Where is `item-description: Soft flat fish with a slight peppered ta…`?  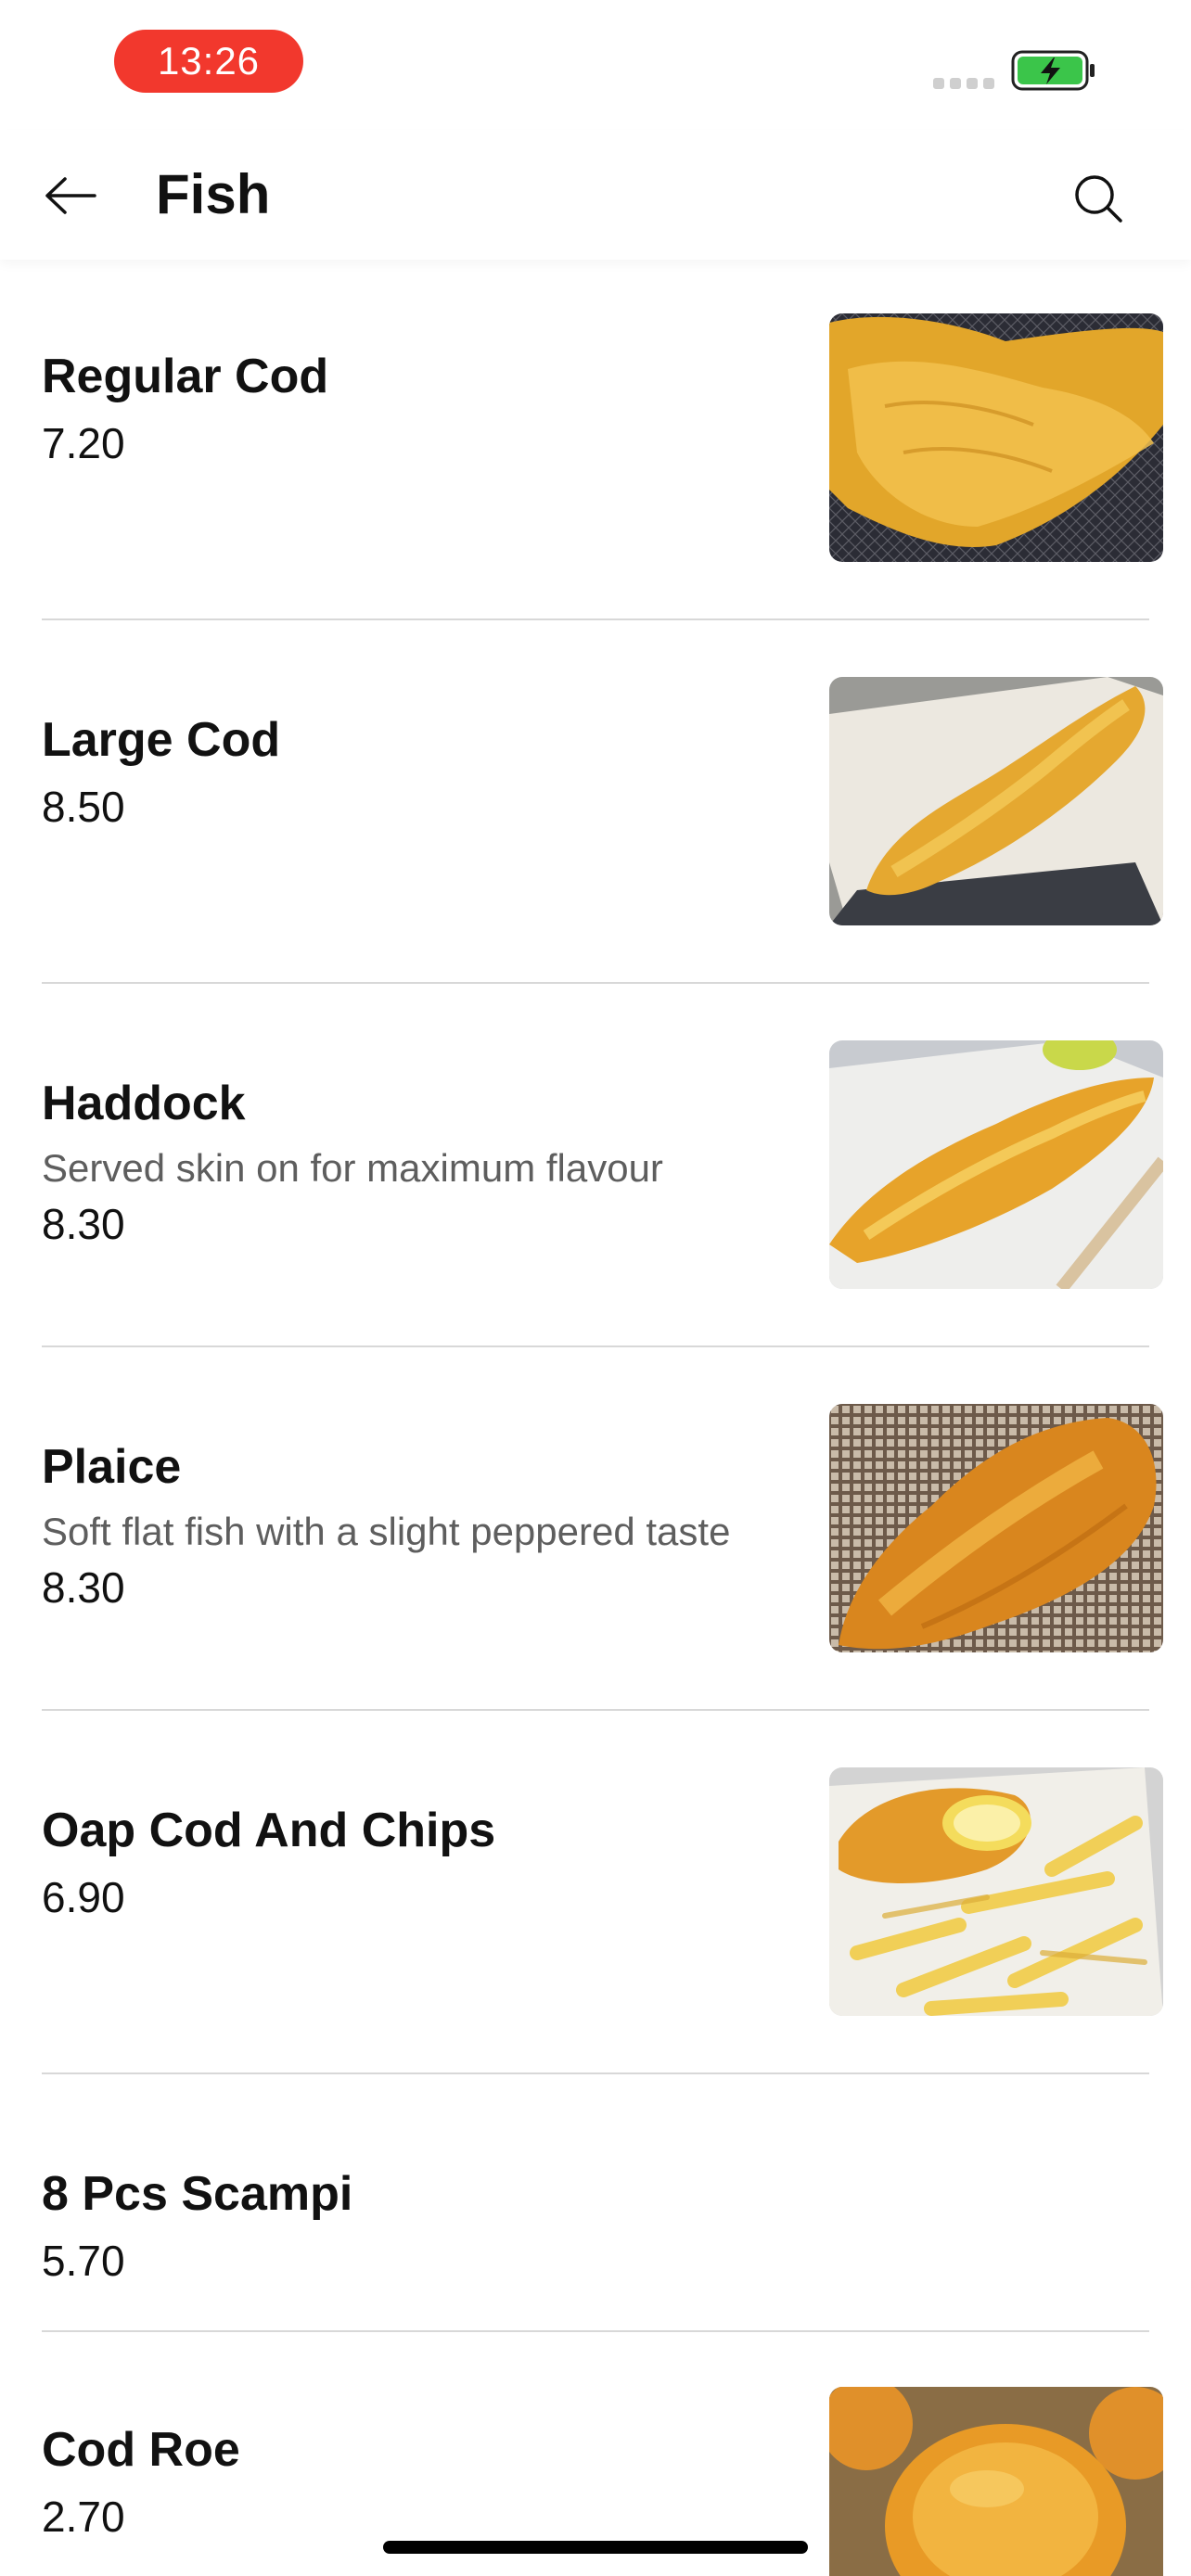
item-description: Soft flat fish with a slight peppered ta… is located at coordinates (386, 1531).